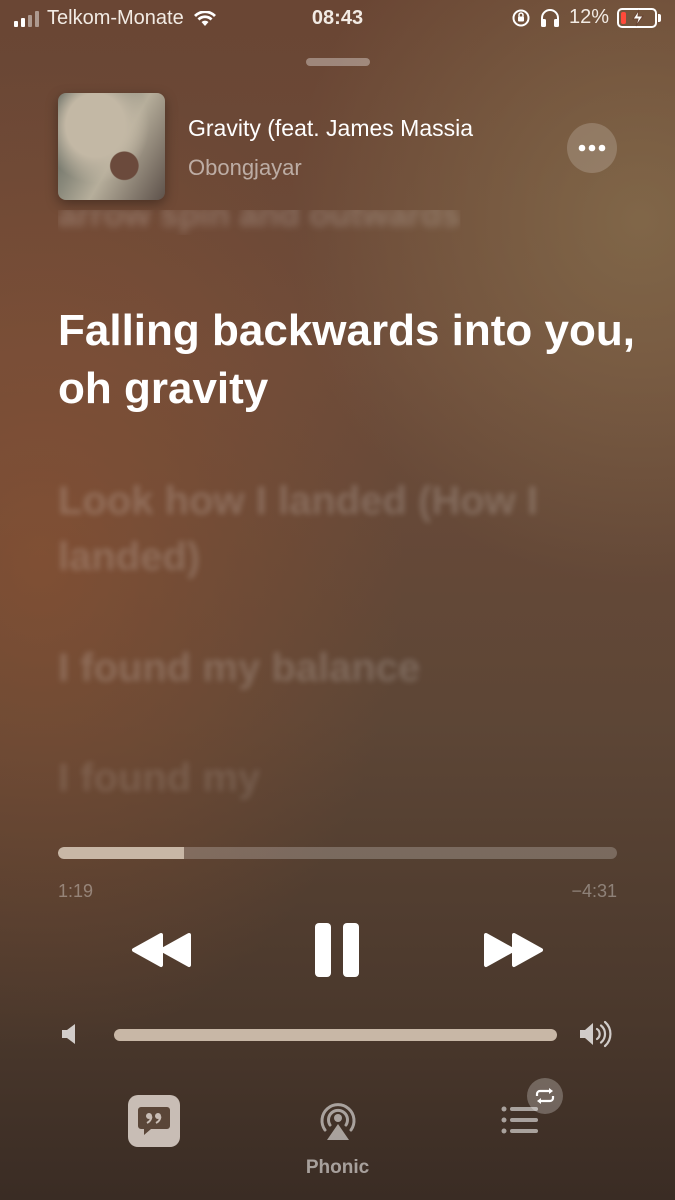 Image resolution: width=675 pixels, height=1200 pixels. What do you see at coordinates (521, 17) in the screenshot?
I see `orientation-lock-icon` at bounding box center [521, 17].